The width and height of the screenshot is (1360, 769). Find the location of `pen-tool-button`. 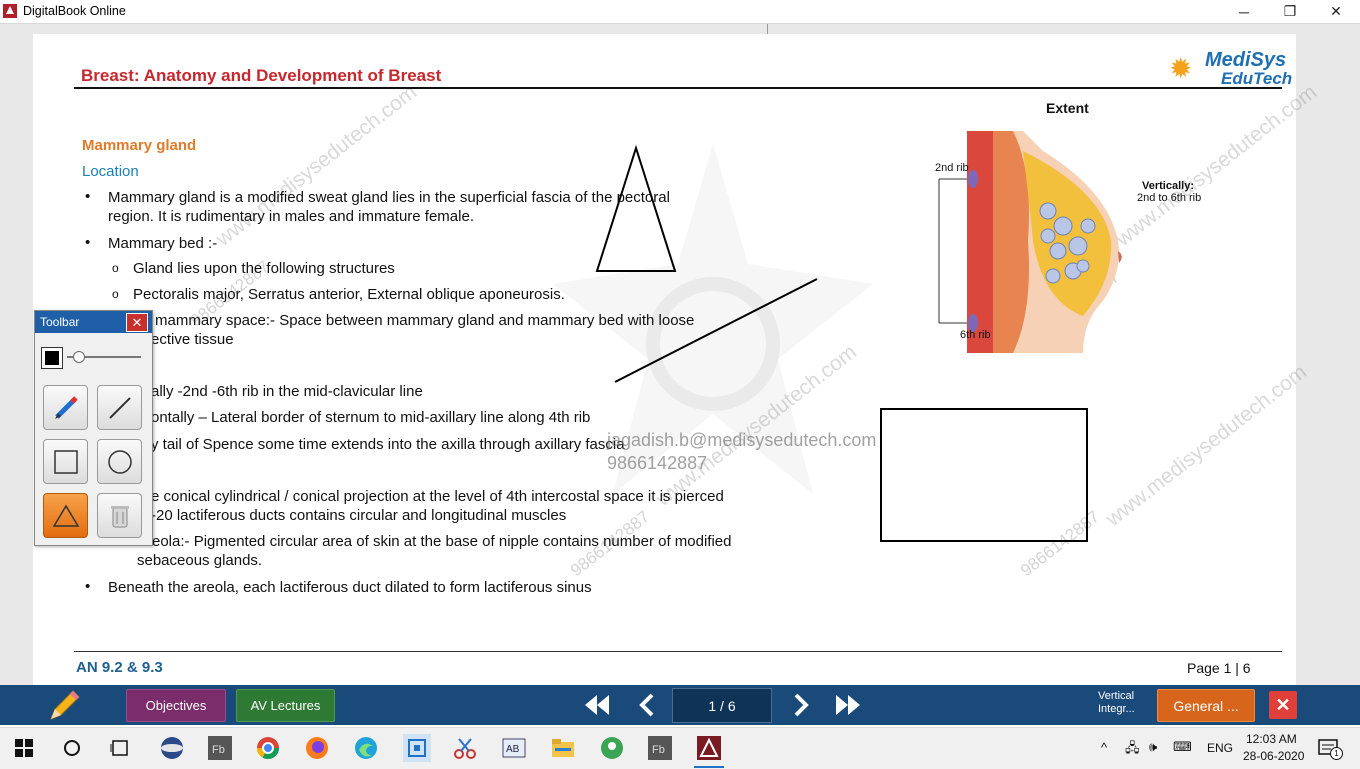

pen-tool-button is located at coordinates (65, 407).